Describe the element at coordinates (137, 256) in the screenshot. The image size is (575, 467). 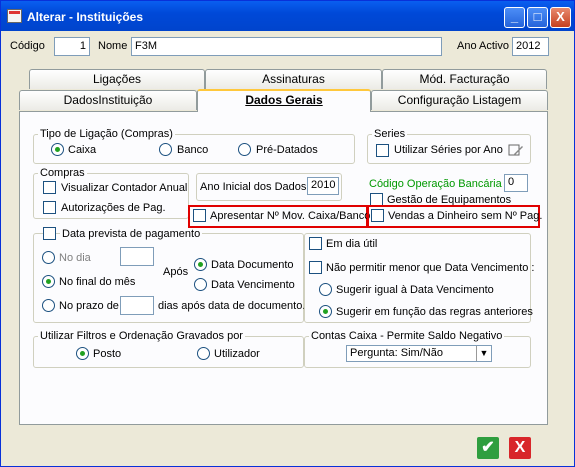
I see `no-dia-field` at that location.